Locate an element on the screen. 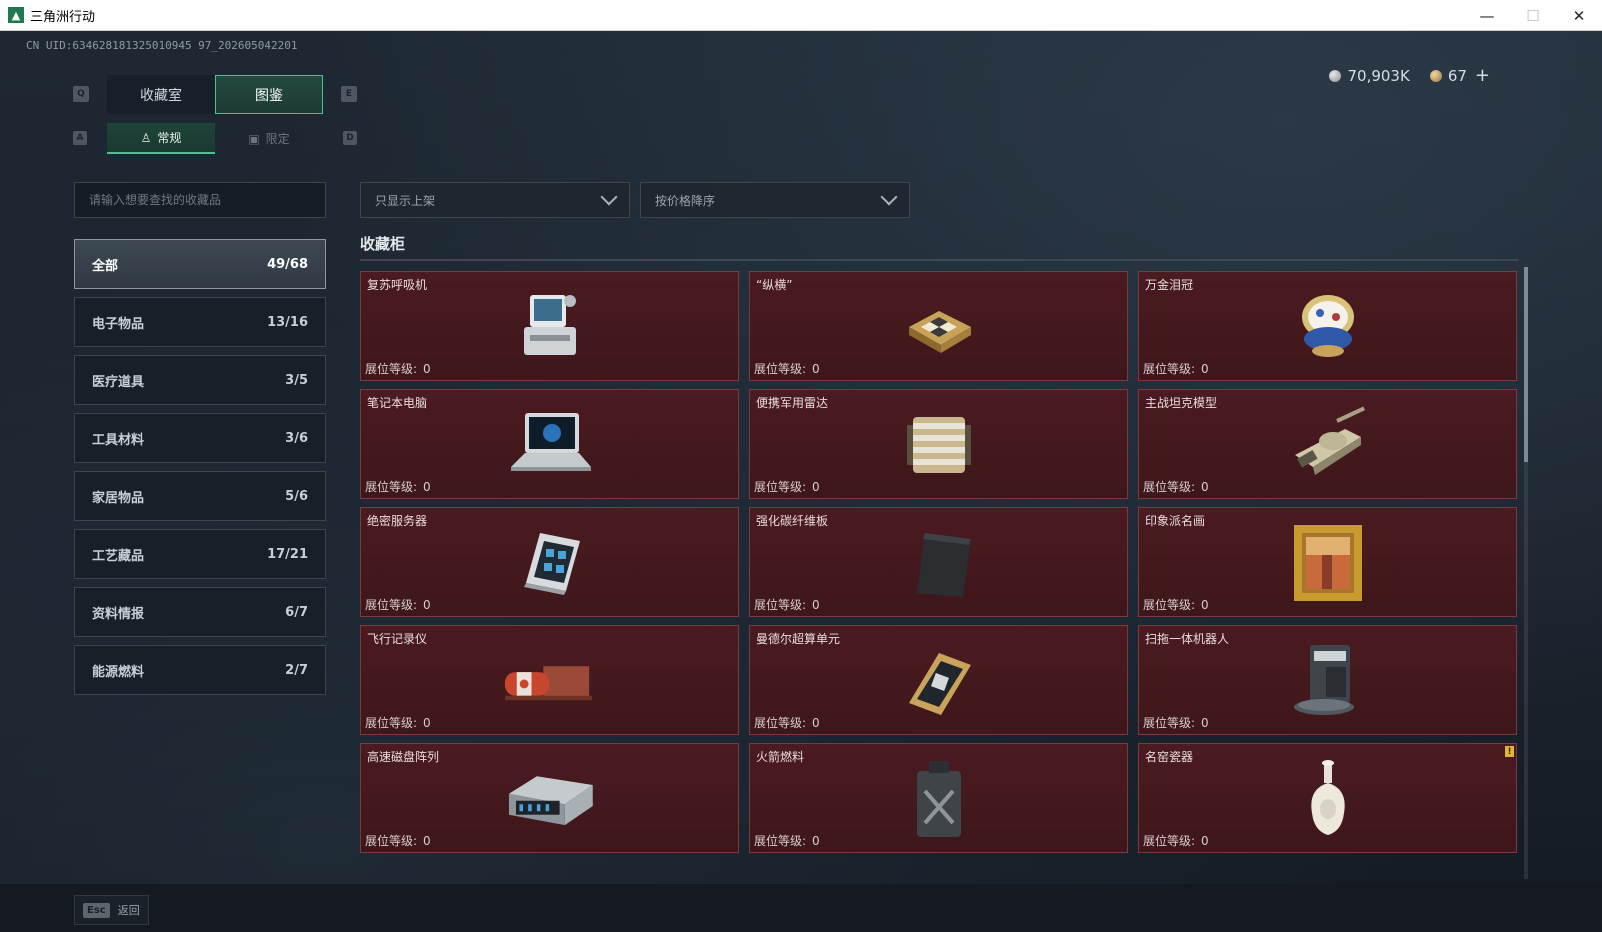  chessboard-icon is located at coordinates (939, 327).